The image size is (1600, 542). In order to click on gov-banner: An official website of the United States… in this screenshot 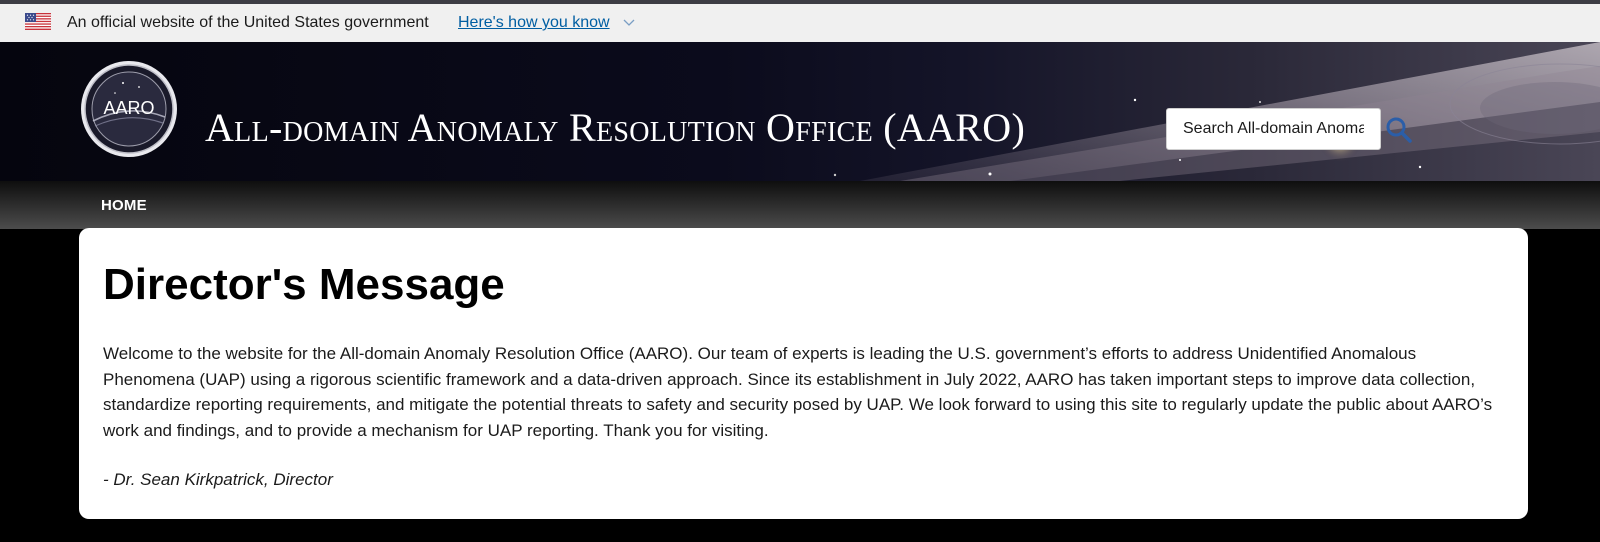, I will do `click(800, 23)`.